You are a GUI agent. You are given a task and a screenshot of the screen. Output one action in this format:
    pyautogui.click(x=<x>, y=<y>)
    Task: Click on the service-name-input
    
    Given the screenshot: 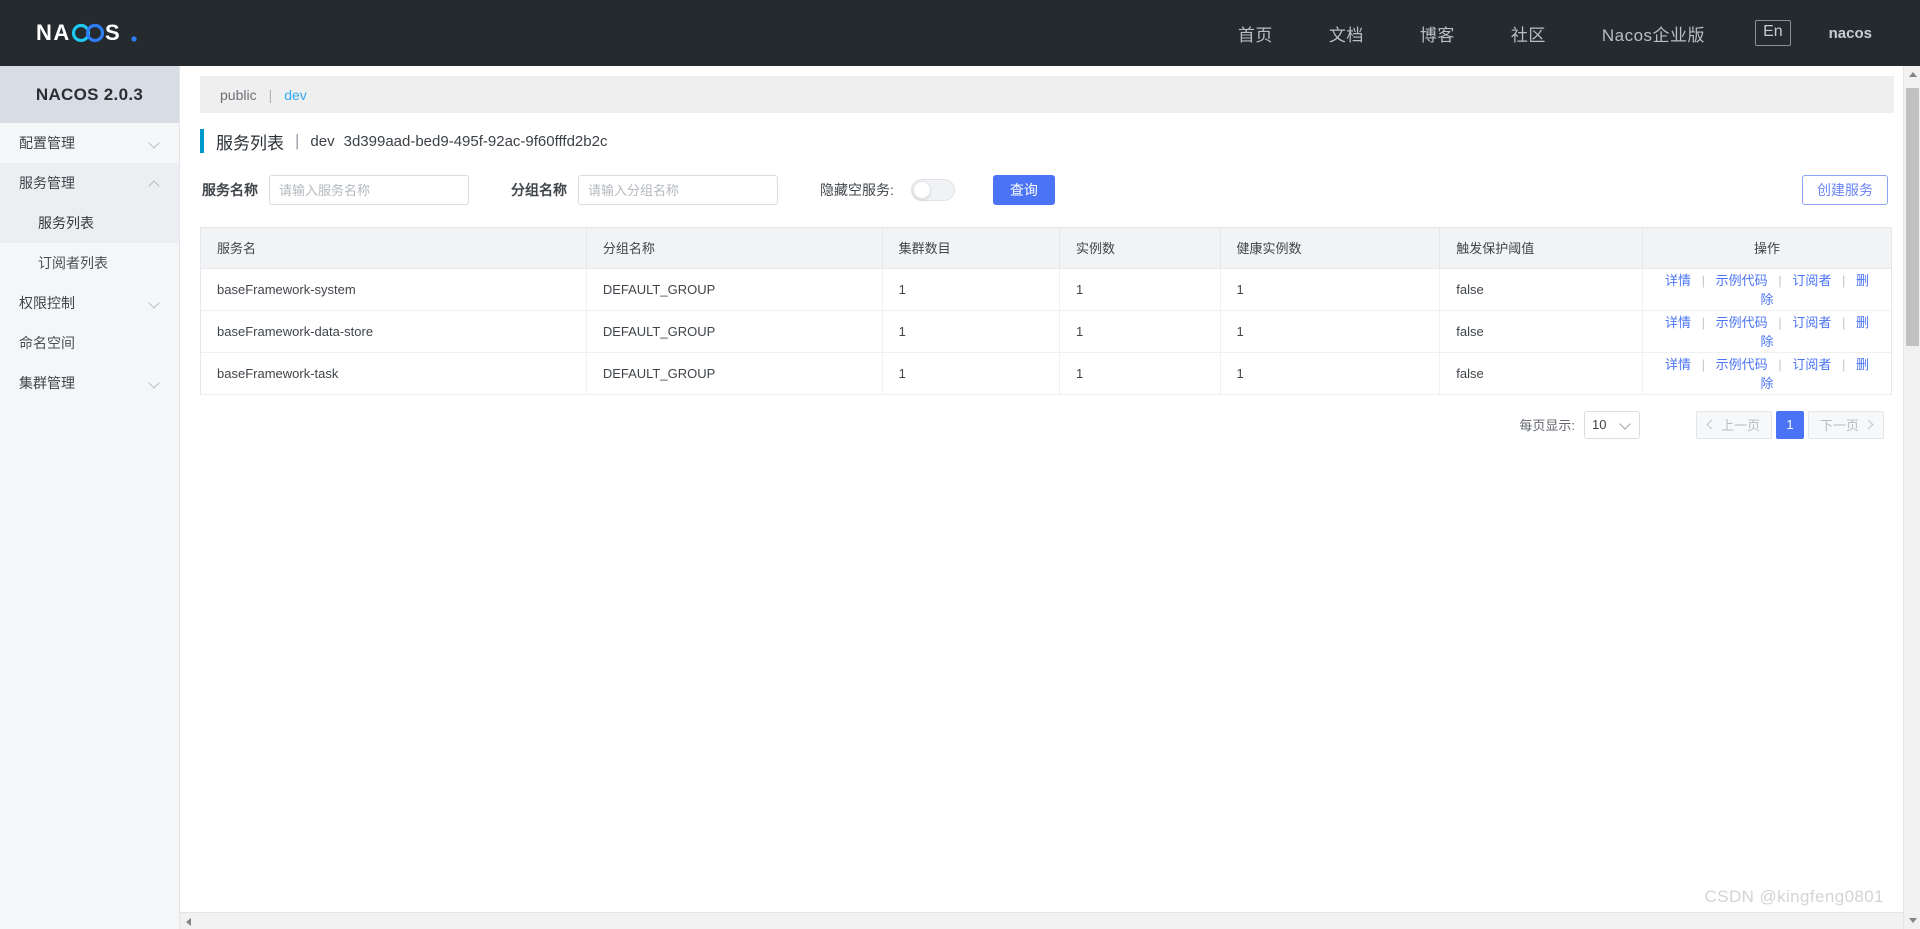 What is the action you would take?
    pyautogui.click(x=369, y=190)
    